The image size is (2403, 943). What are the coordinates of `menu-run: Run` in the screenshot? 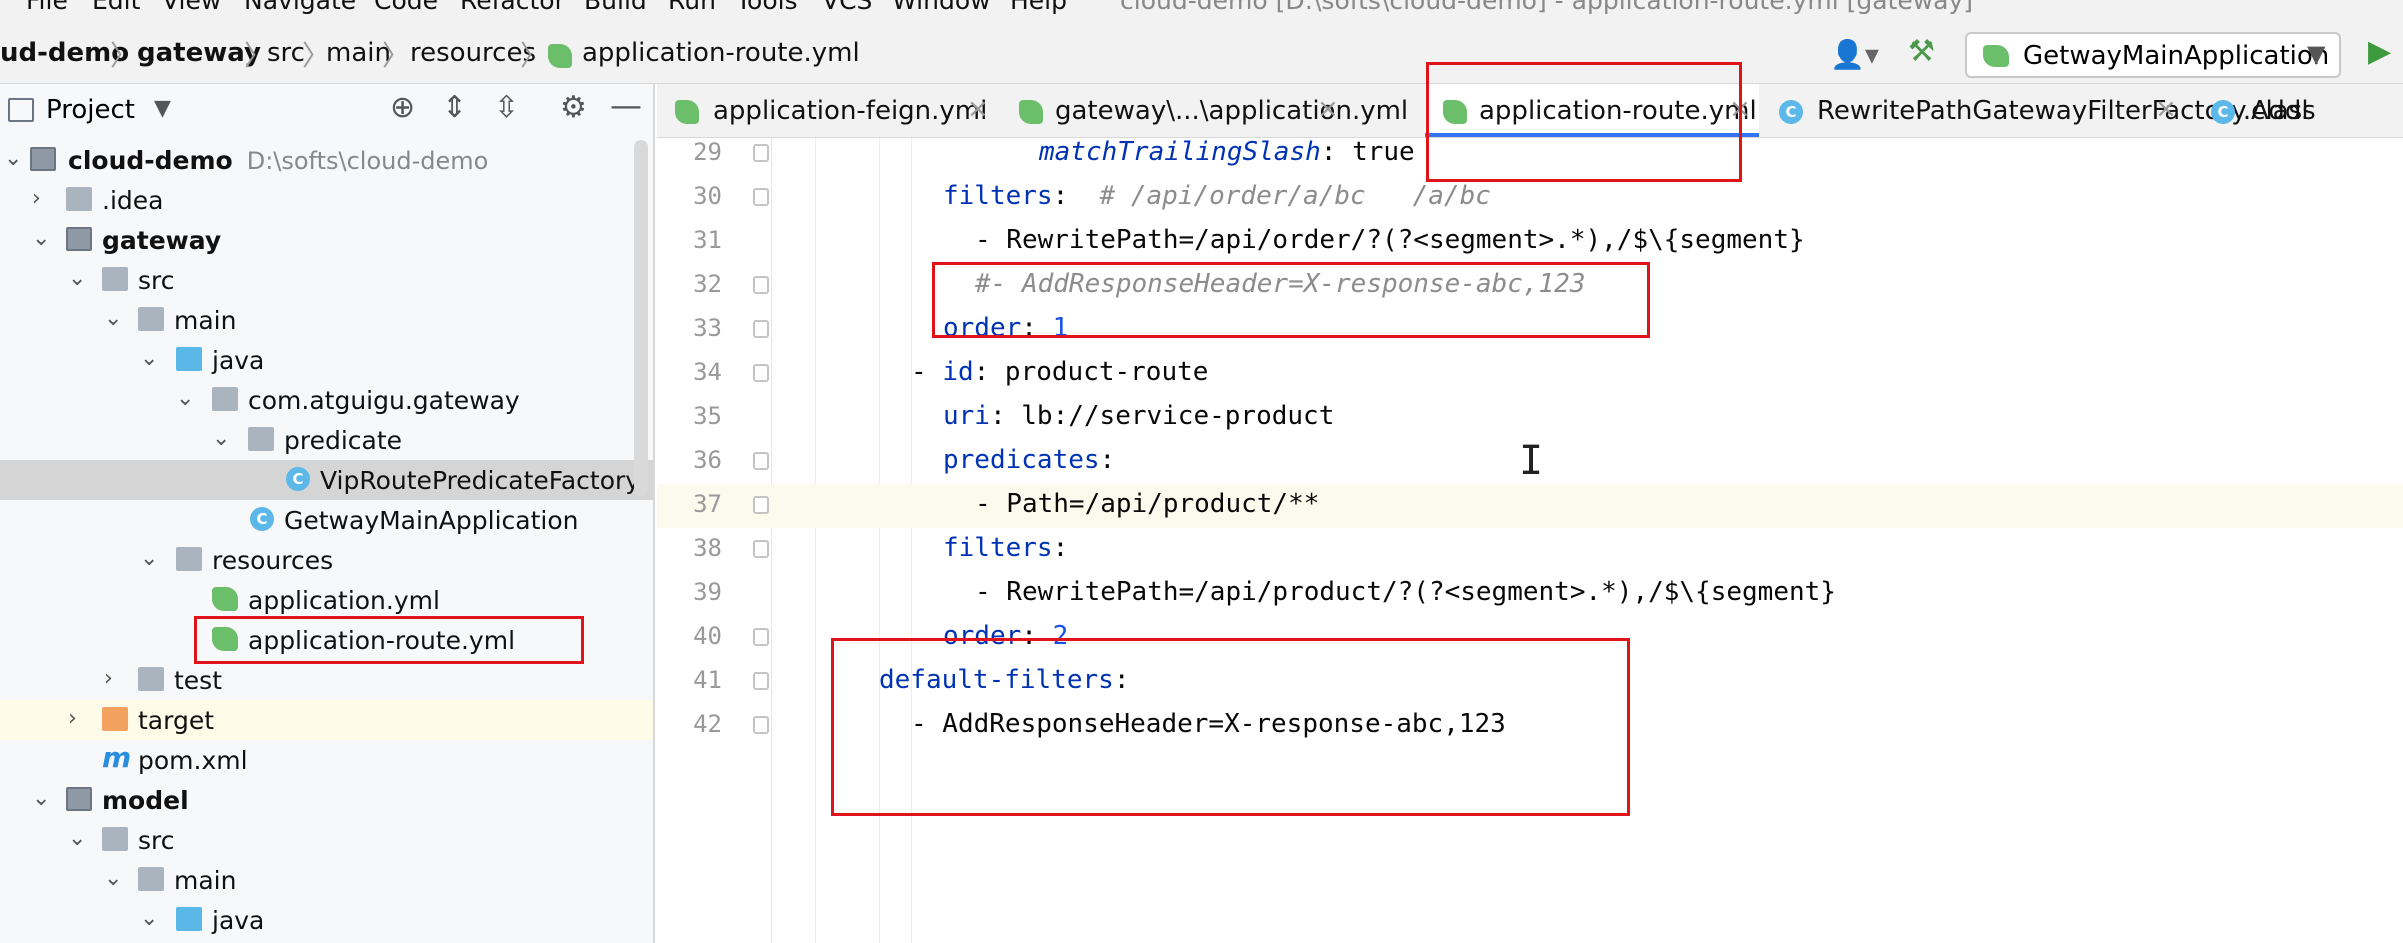 It's located at (692, 7).